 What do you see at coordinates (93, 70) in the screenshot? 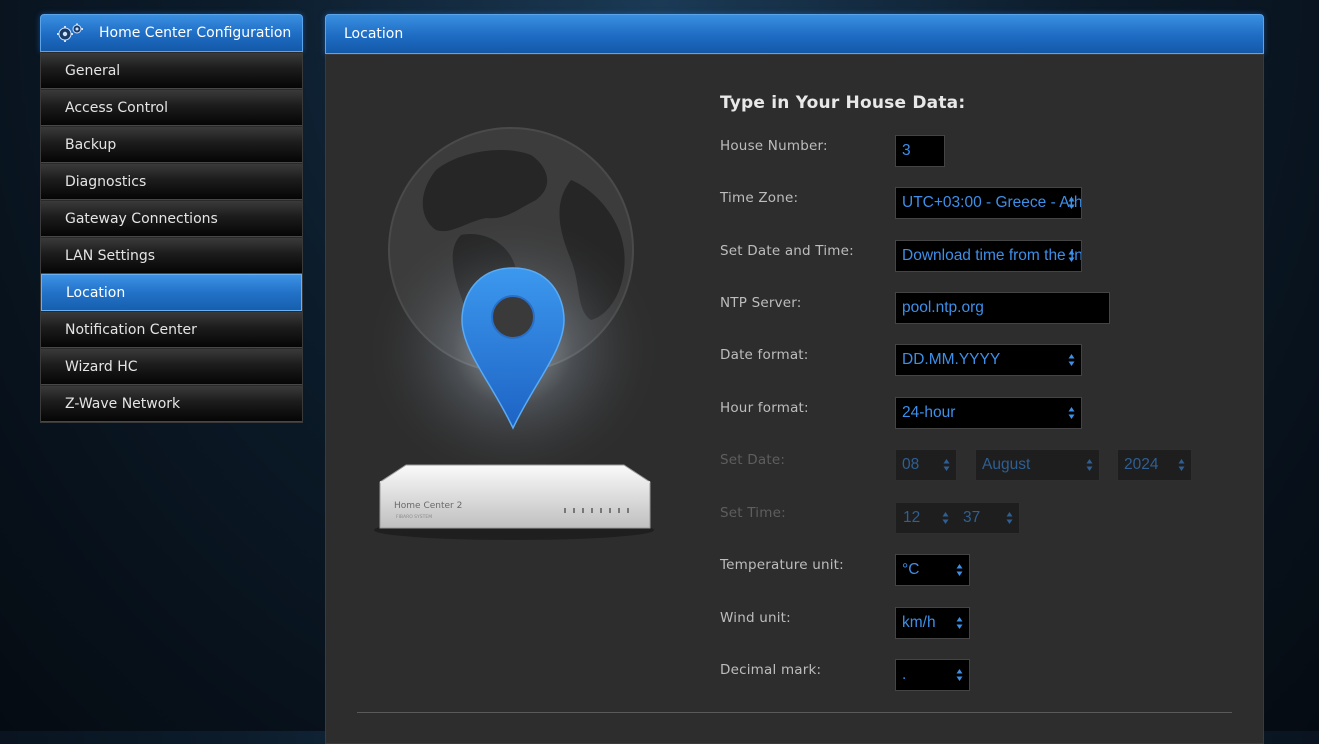
I see `sidebar-item-label: General` at bounding box center [93, 70].